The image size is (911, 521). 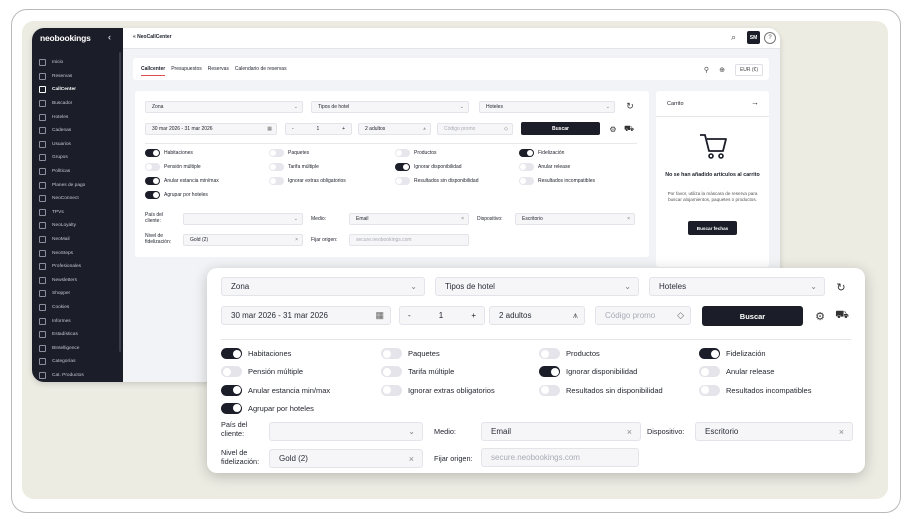 I want to click on sidebar-item-hoteles: Hoteles, so click(x=77, y=117).